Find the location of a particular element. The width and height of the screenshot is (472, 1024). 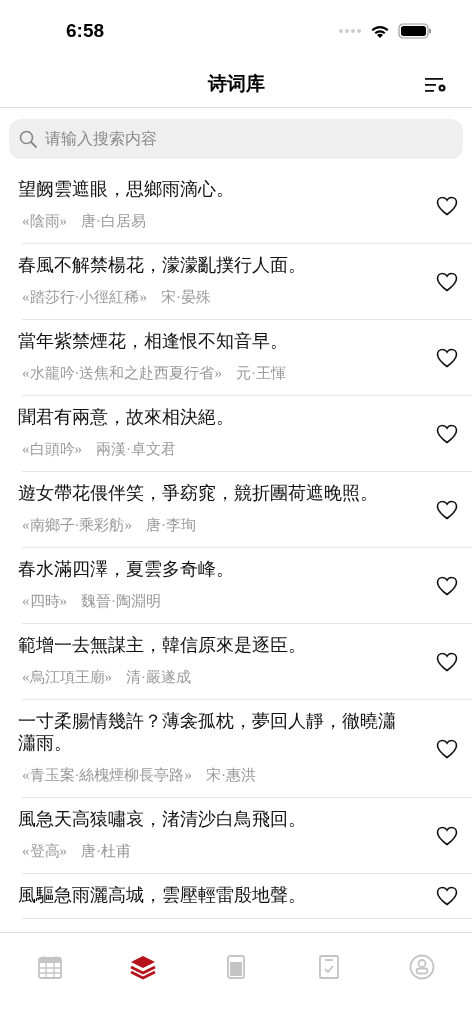

poem-verse: 遊女帶花偎伴笑，爭窈窕，競折團荷遮晚照。 is located at coordinates (214, 493).